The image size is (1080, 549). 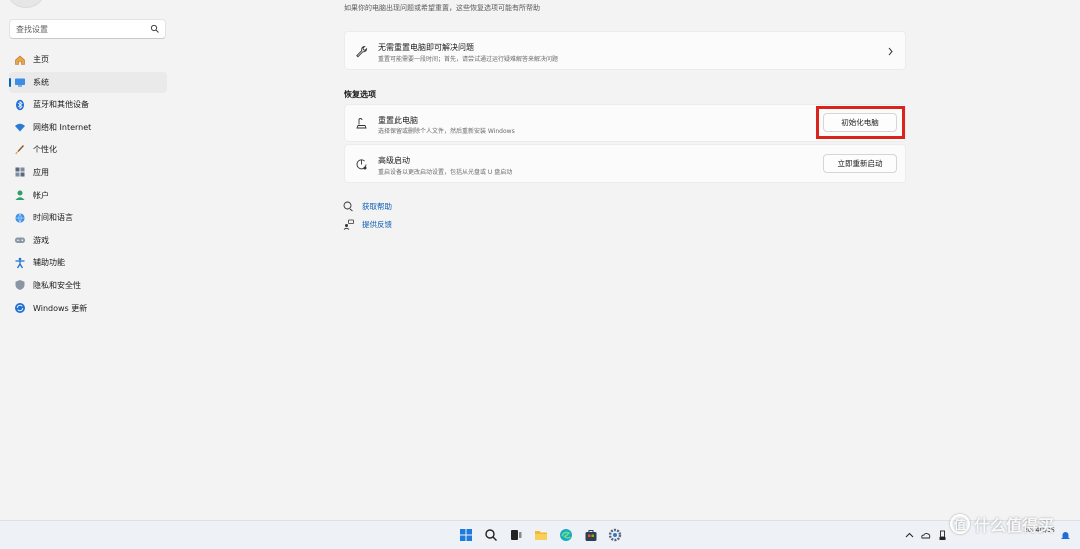 What do you see at coordinates (80, 29) in the screenshot?
I see `search-input` at bounding box center [80, 29].